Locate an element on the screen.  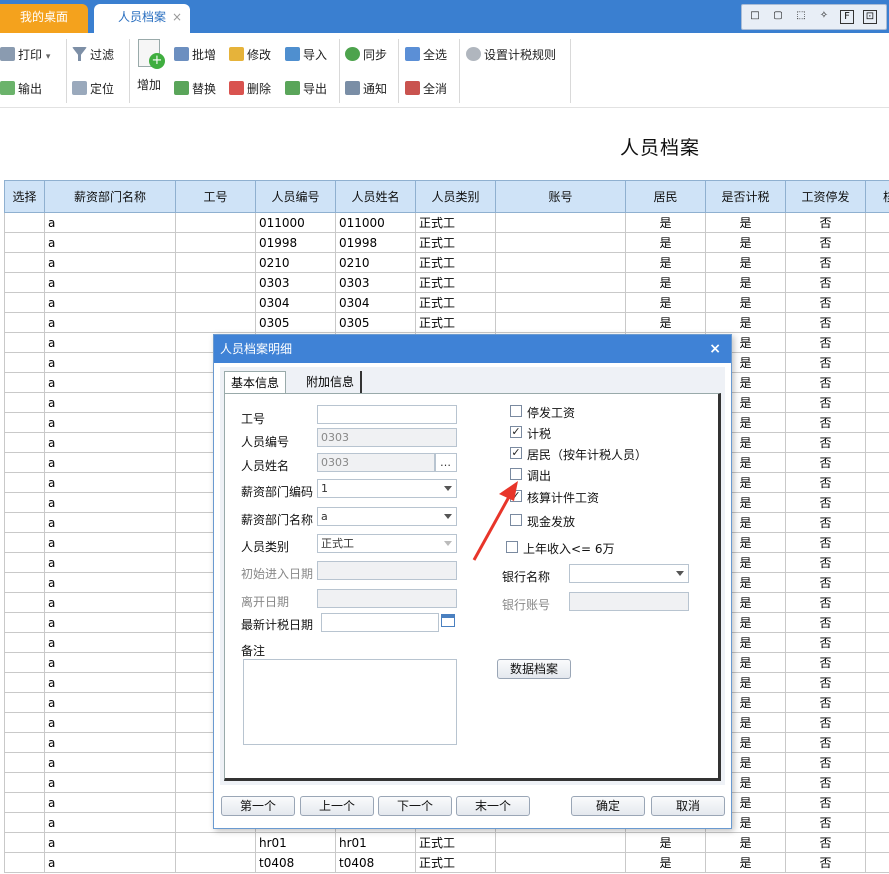
table-row: a 0305 0305 正式工是是否 is located at coordinates (446, 322).